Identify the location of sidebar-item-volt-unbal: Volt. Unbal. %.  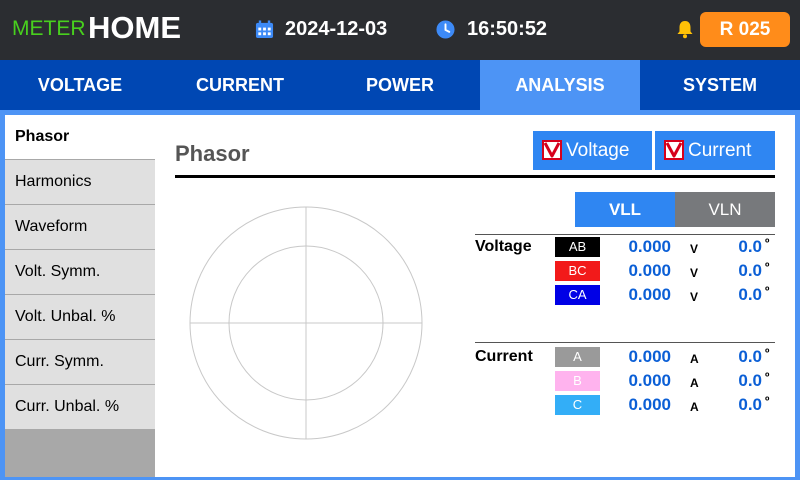
(80, 317).